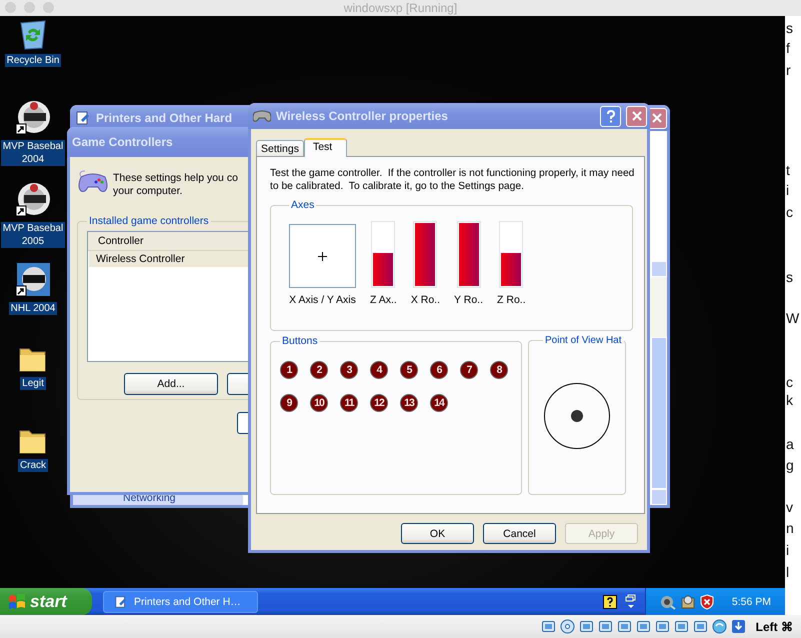 The image size is (801, 638). I want to click on icon-label: NHL 2004, so click(33, 308).